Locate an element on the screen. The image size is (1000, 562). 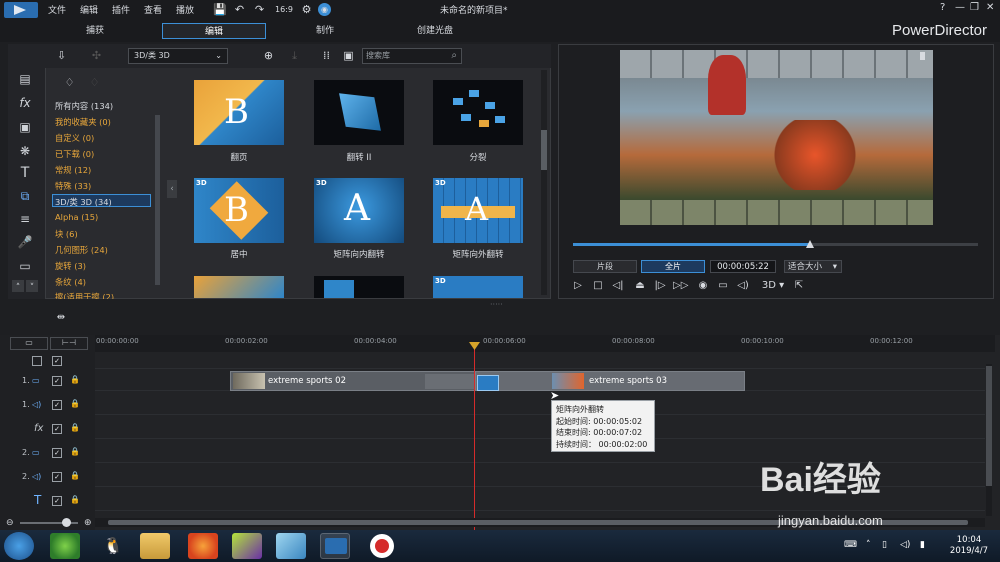
play-icon: ▷ is located at coordinates (578, 286).